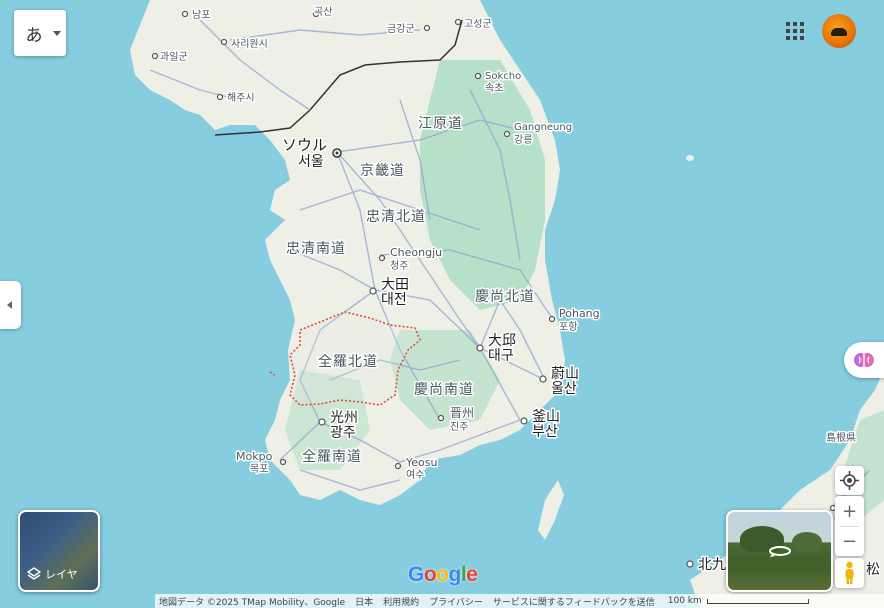  Describe the element at coordinates (421, 462) in the screenshot. I see `label-yeosu-en: Yeosu` at that location.